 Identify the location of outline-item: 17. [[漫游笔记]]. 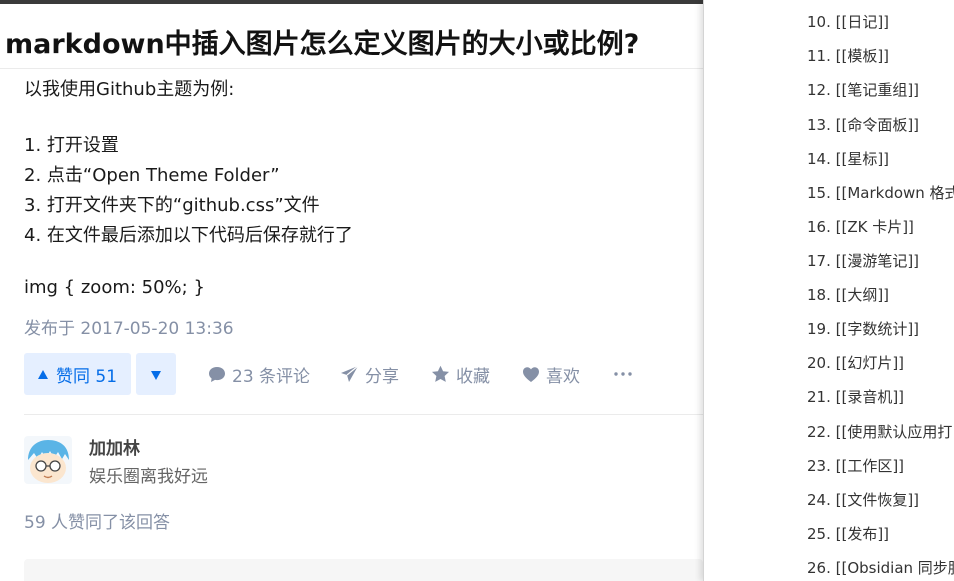
(863, 261).